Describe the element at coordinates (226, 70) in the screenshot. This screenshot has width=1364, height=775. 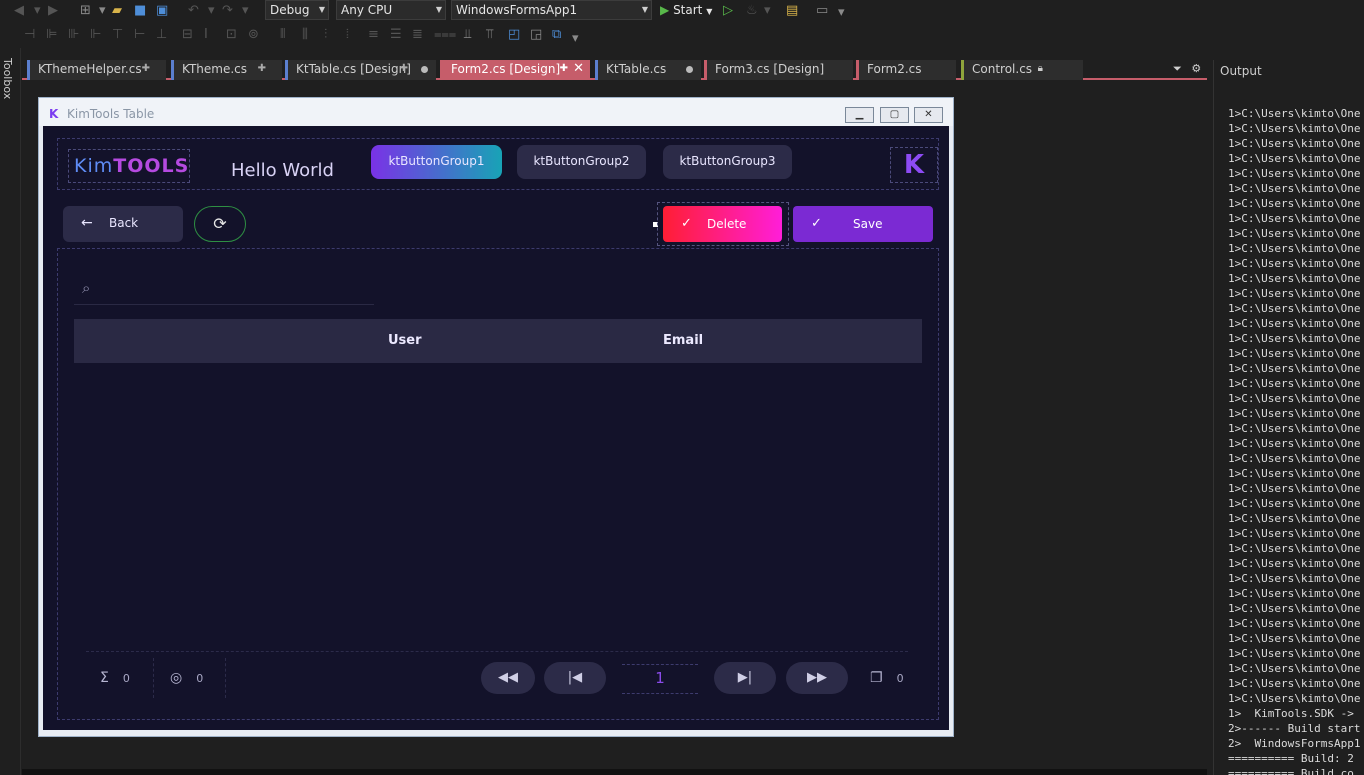
I see `tab-ktheme: KTheme.cs ✚` at that location.